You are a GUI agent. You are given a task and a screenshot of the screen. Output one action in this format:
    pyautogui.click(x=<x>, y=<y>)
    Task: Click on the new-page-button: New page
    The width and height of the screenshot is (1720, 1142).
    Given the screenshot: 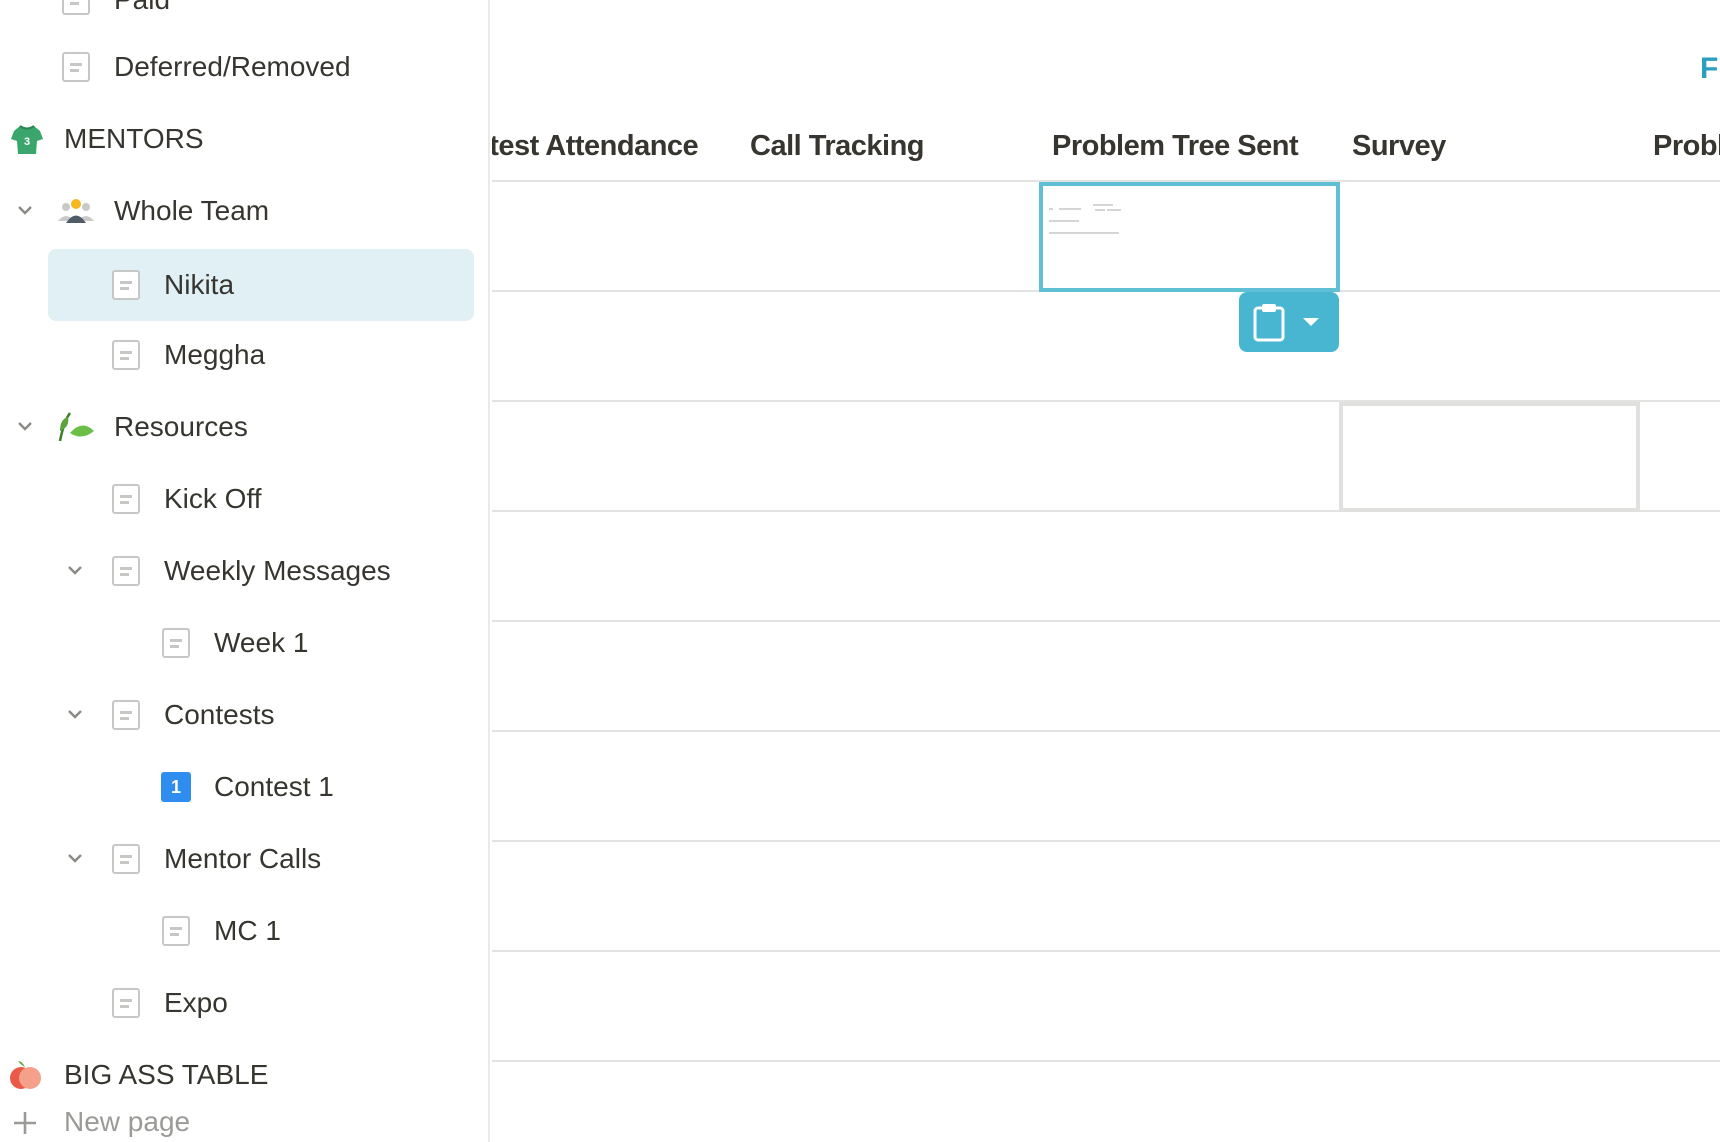 What is the action you would take?
    pyautogui.click(x=244, y=1114)
    